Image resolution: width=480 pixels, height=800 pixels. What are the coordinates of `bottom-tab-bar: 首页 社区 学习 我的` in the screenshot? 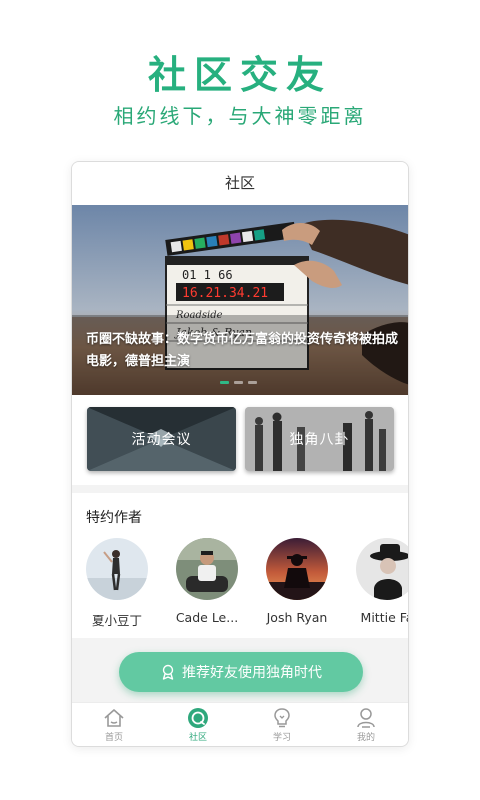 It's located at (240, 724).